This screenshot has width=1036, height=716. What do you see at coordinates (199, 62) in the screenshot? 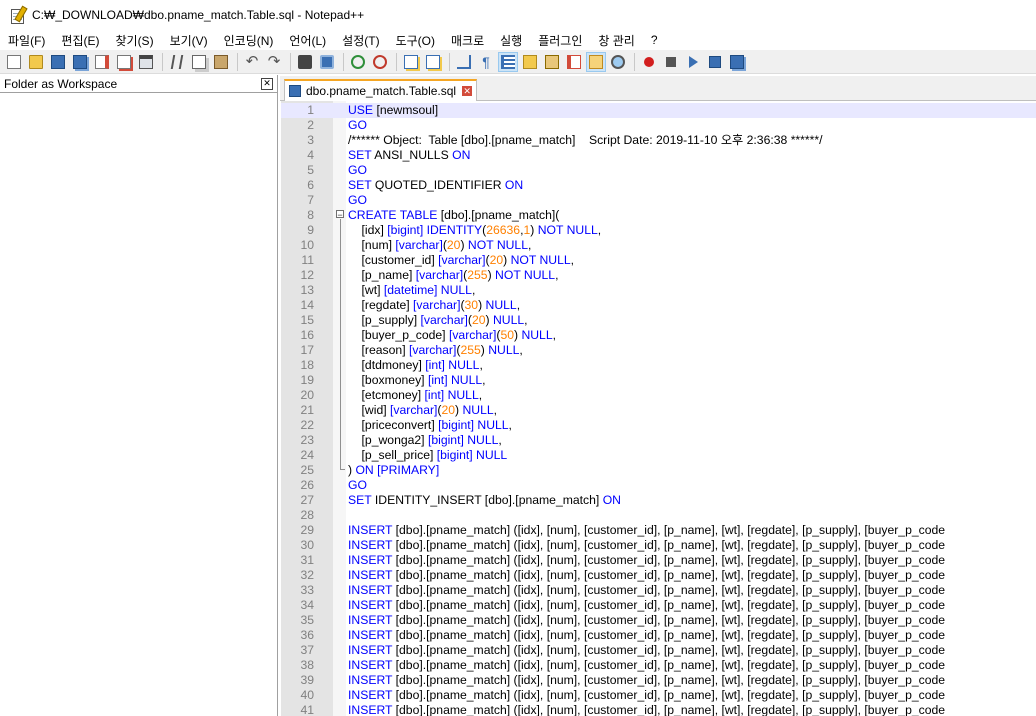
I see `copy-button` at bounding box center [199, 62].